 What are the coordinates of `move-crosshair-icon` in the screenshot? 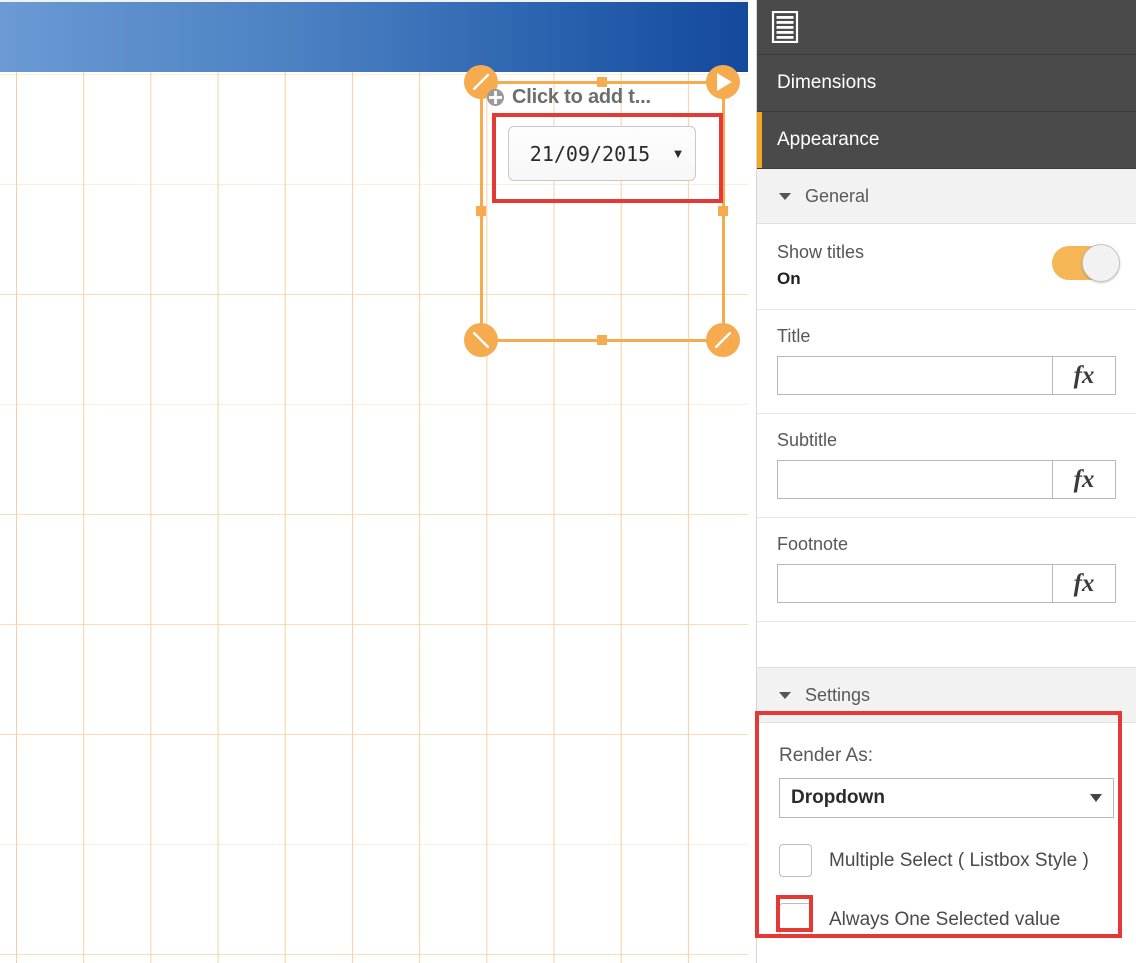 It's located at (495, 97).